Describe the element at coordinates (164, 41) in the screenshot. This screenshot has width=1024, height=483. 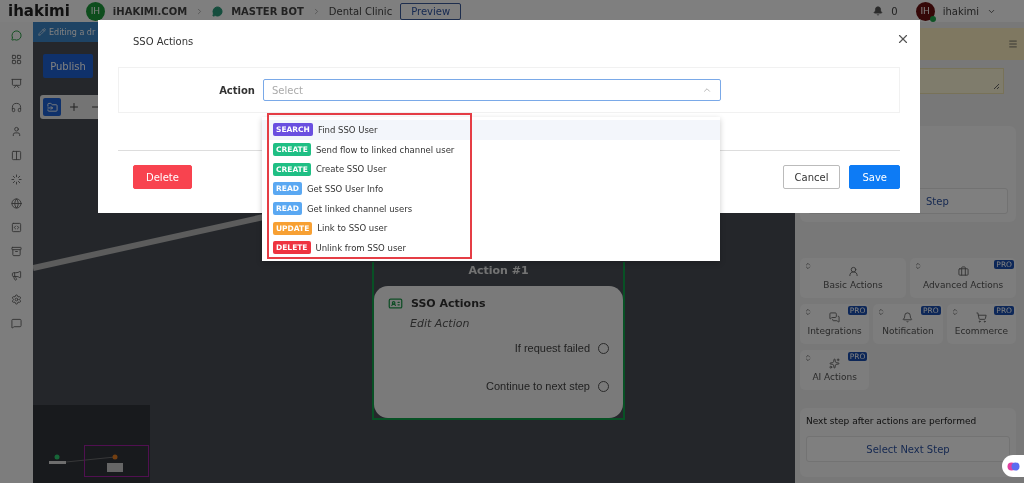
I see `dialog-title: SSO Actions` at that location.